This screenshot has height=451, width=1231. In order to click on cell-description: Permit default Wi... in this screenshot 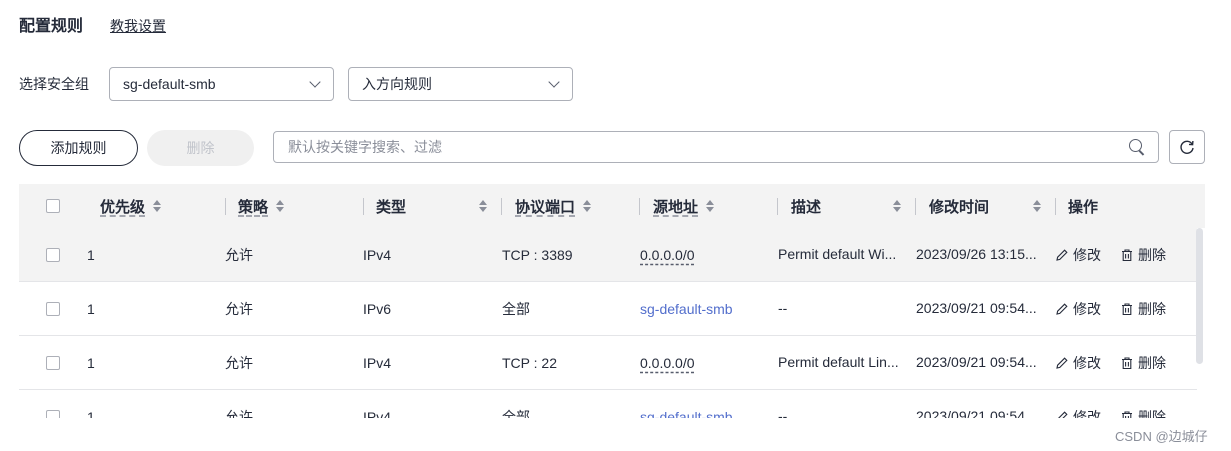, I will do `click(837, 254)`.